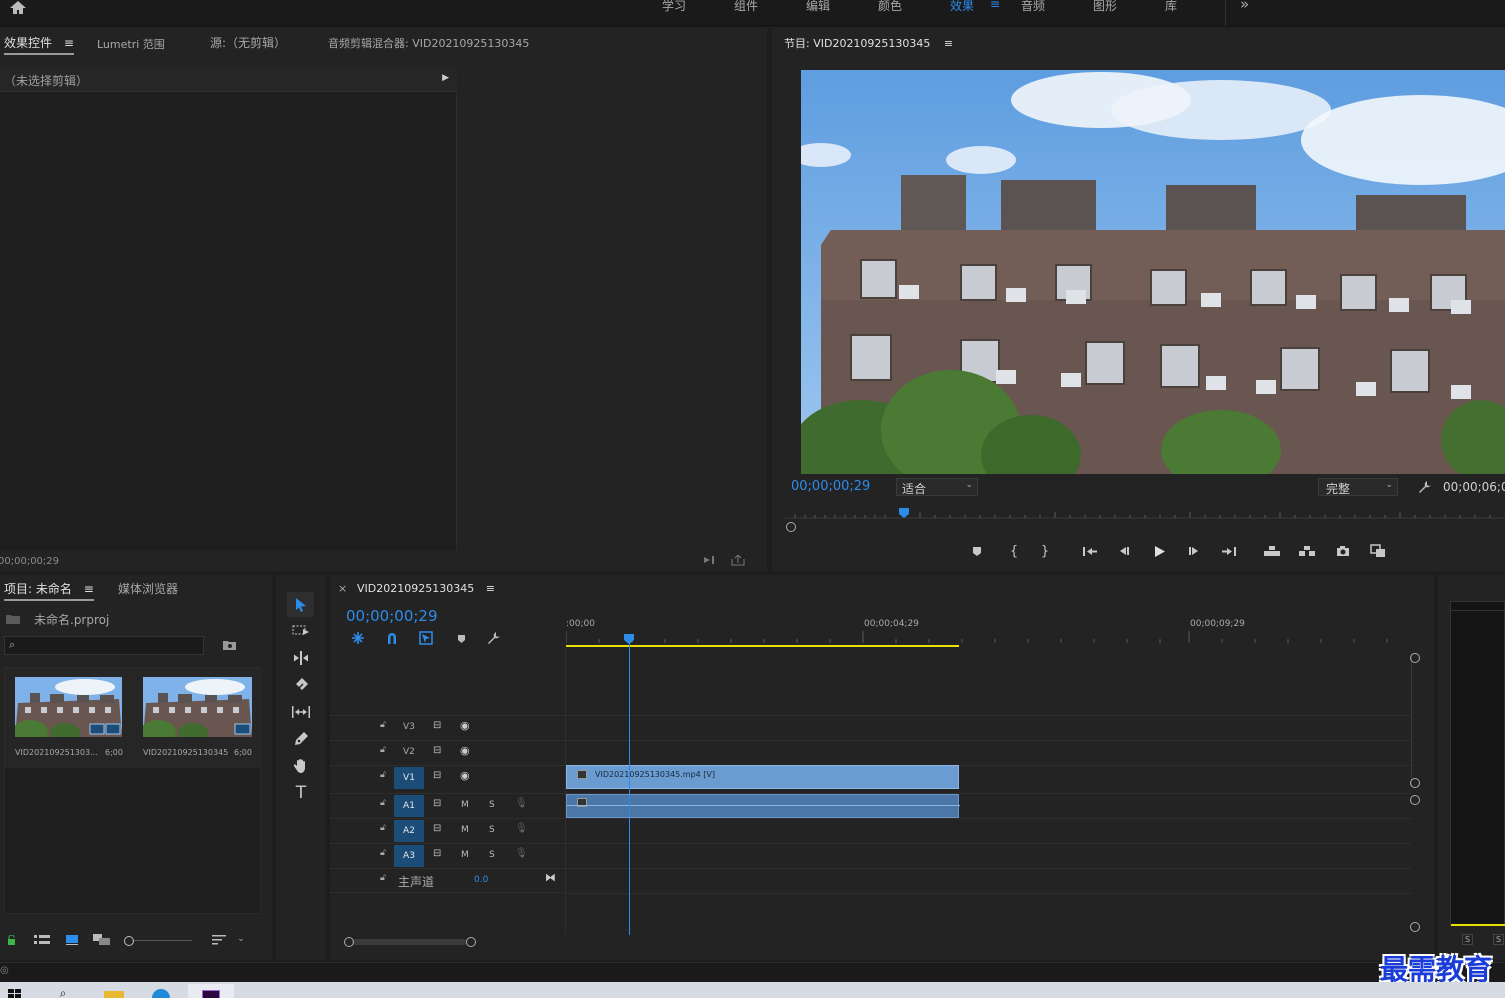 Image resolution: width=1505 pixels, height=998 pixels. What do you see at coordinates (710, 560) in the screenshot?
I see `play-audio-icon` at bounding box center [710, 560].